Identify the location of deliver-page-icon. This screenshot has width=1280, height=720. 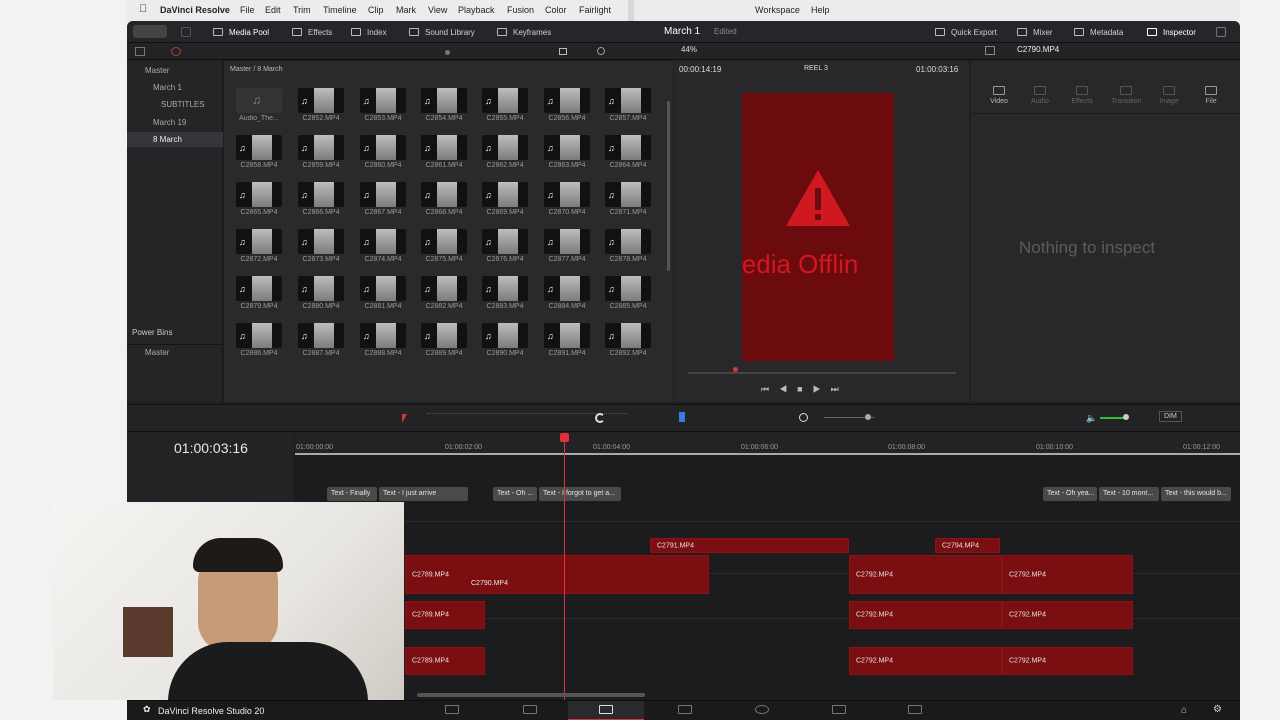
(915, 709).